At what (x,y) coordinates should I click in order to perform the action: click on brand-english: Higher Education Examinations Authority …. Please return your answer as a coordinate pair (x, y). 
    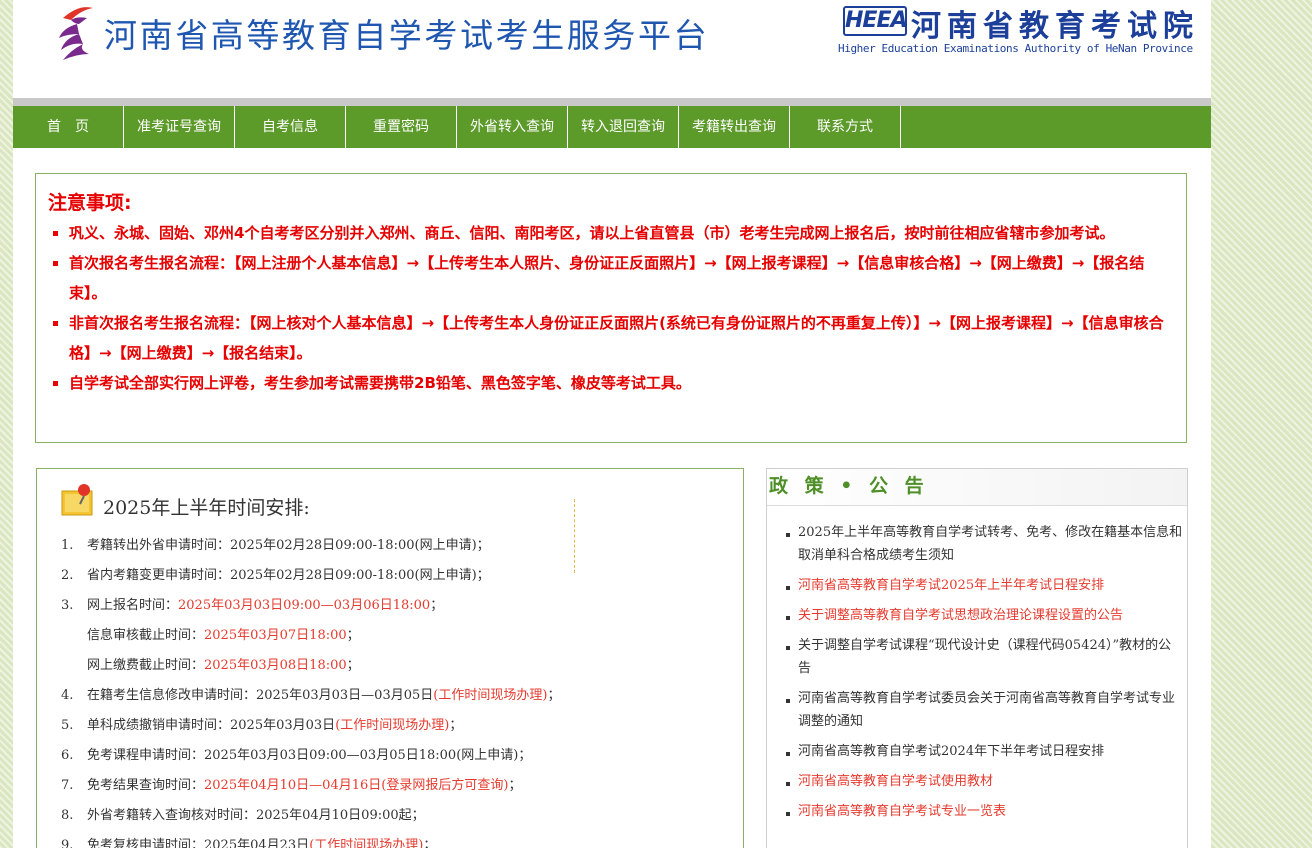
    Looking at the image, I should click on (1015, 48).